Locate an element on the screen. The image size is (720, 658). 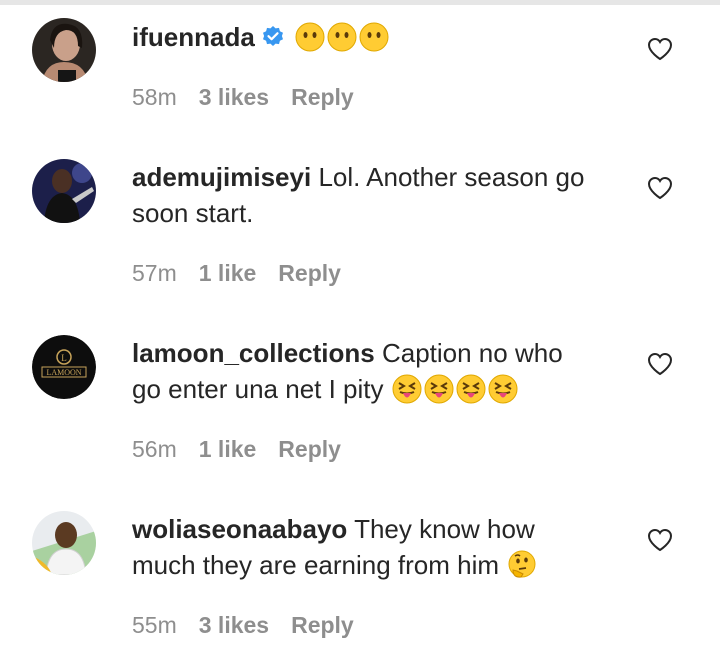
comment-text-line: Caption no who is located at coordinates (472, 353).